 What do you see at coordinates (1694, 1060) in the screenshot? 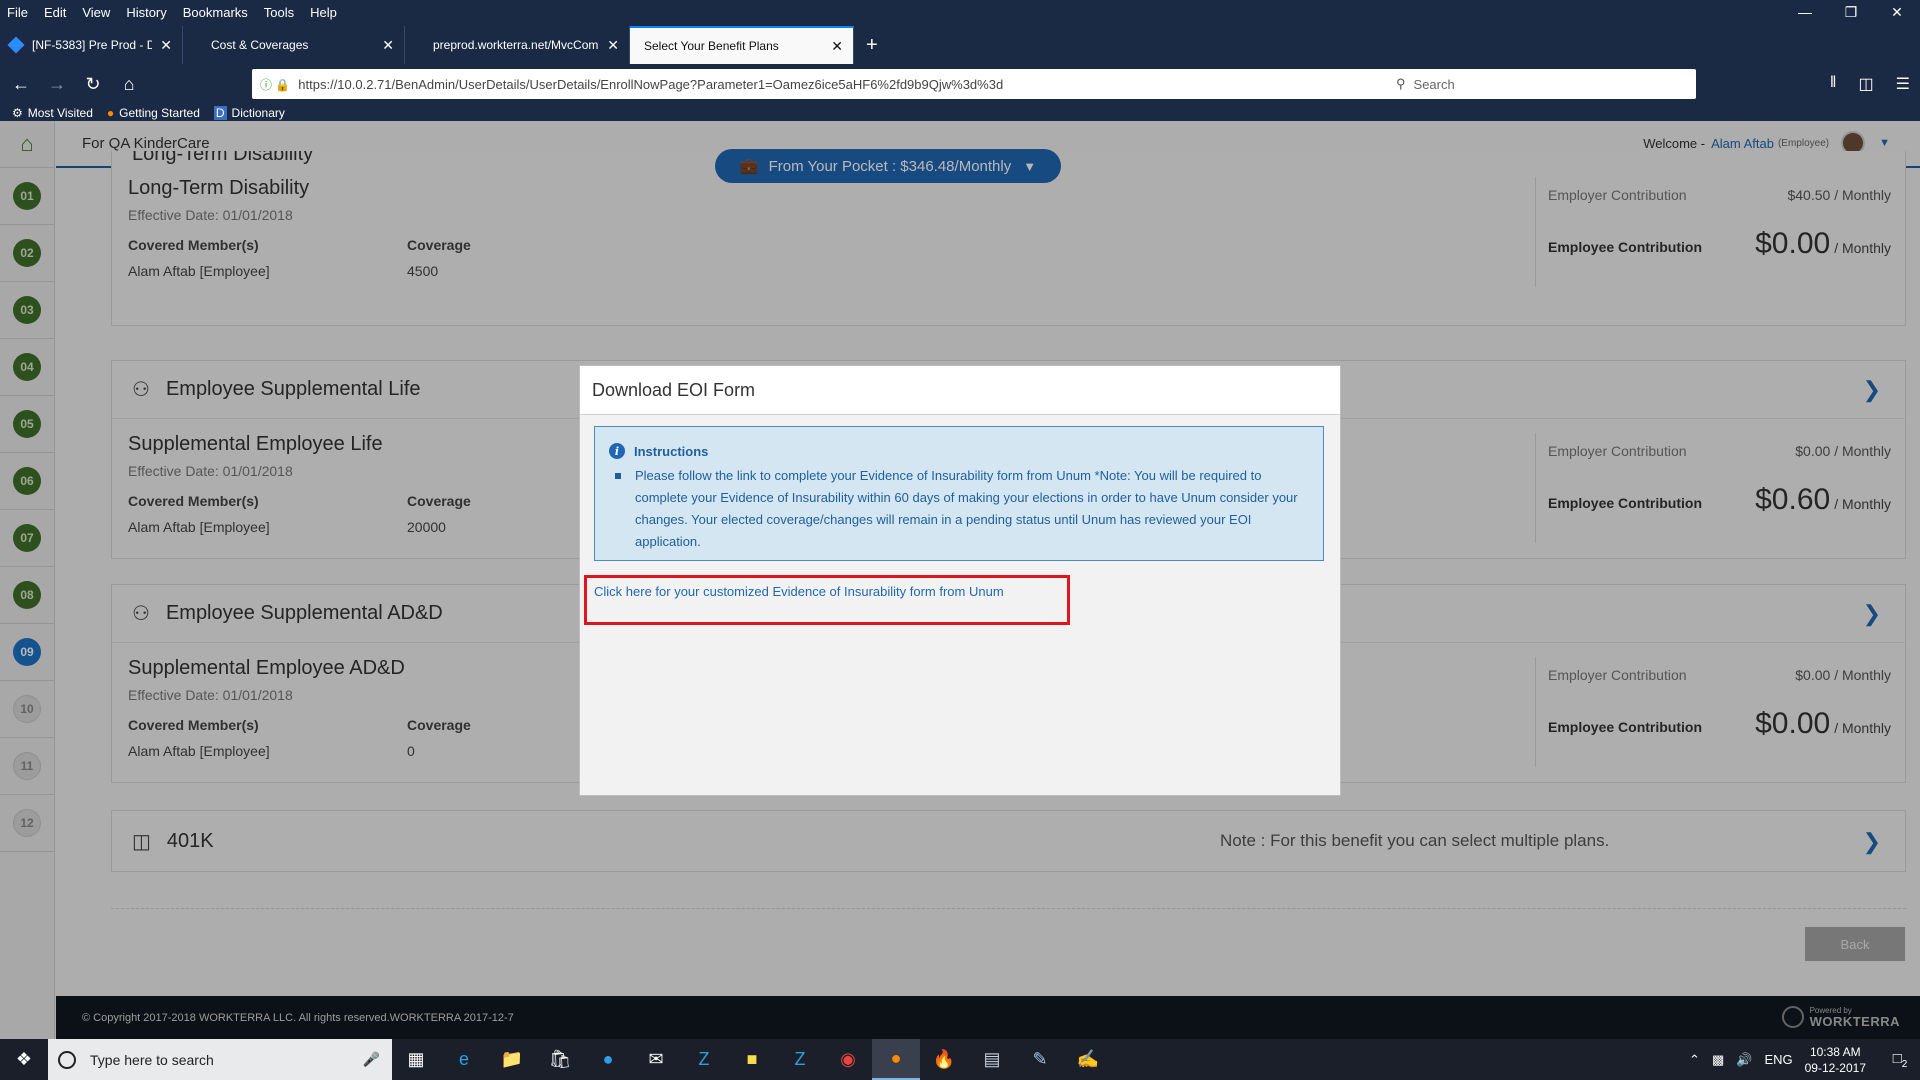
I see `chevron-up-icon: ⌃` at bounding box center [1694, 1060].